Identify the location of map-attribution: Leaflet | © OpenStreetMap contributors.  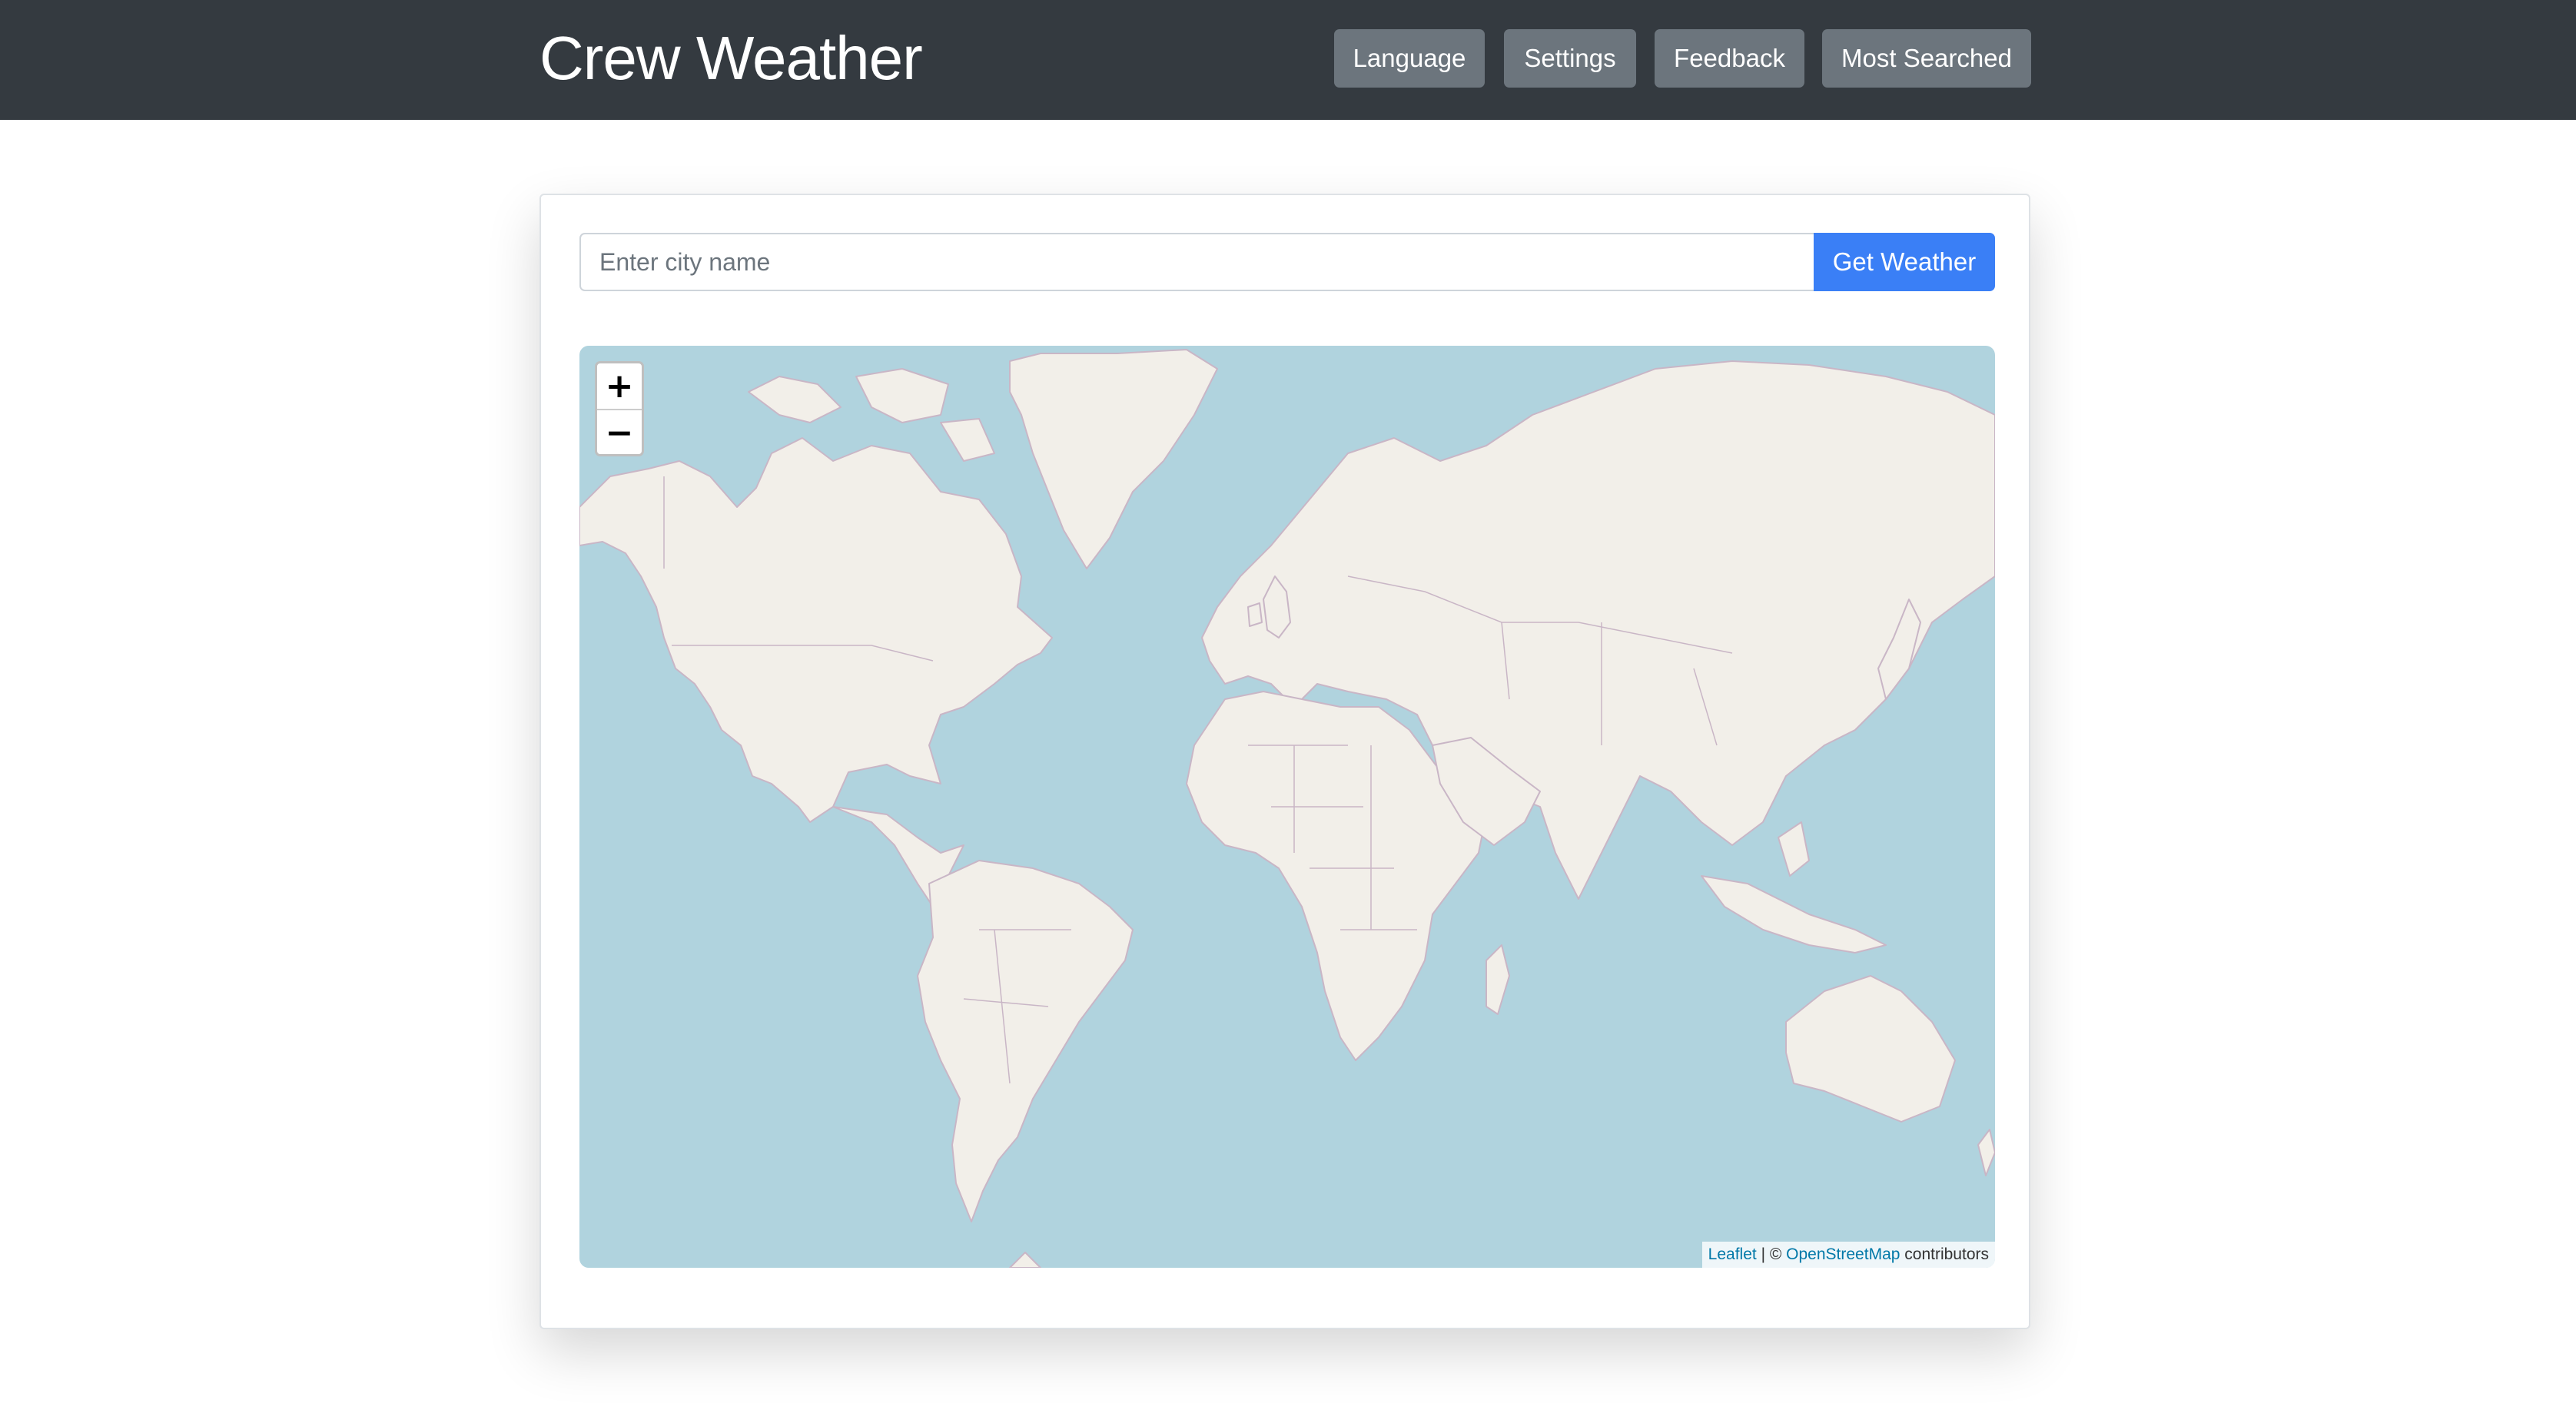
(1848, 1255).